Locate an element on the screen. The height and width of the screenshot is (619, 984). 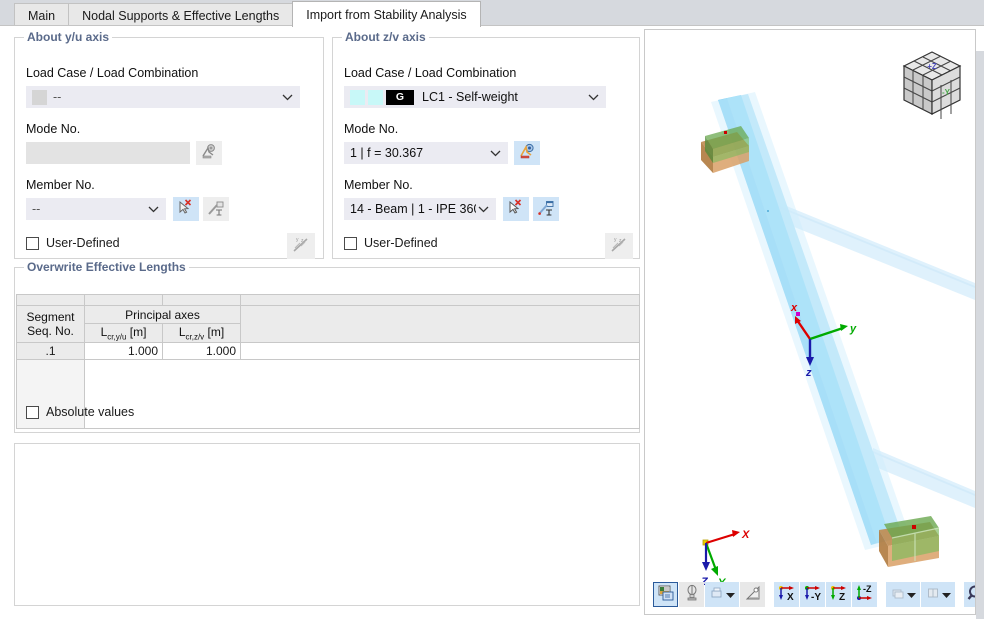
column-header-segment-seq-no: Segment Seq. No. is located at coordinates (50, 324).